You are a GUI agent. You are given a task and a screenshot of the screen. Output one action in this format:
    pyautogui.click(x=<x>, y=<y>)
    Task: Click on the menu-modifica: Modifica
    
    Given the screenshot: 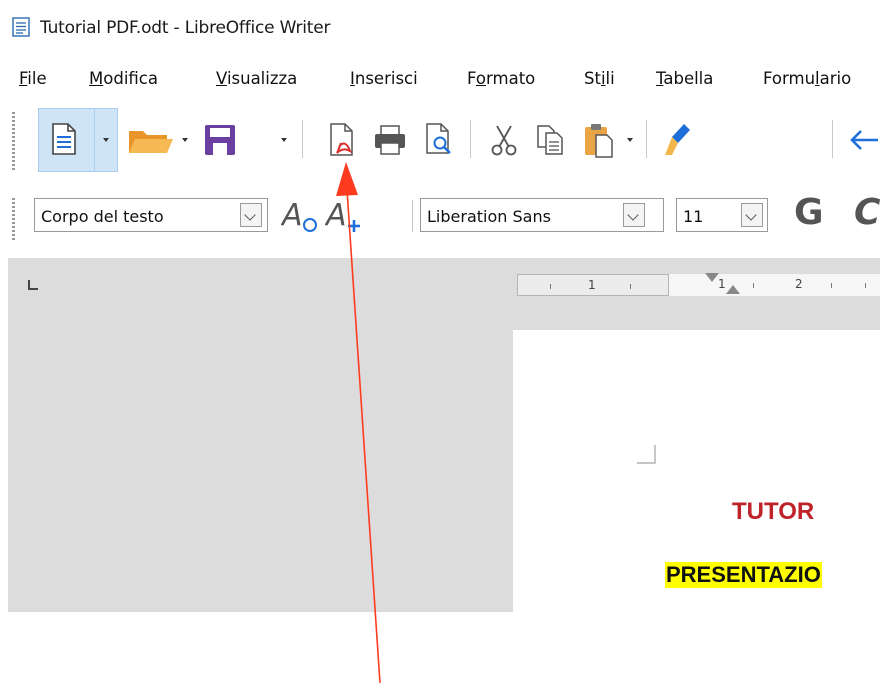 What is the action you would take?
    pyautogui.click(x=123, y=78)
    